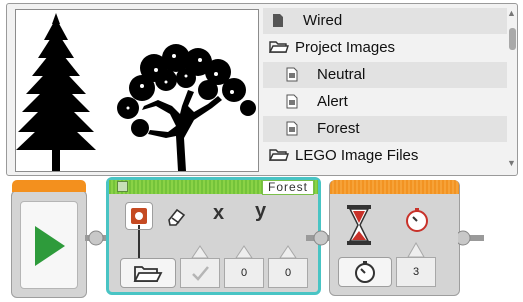  Describe the element at coordinates (416, 272) in the screenshot. I see `seconds-value-input: 3` at that location.